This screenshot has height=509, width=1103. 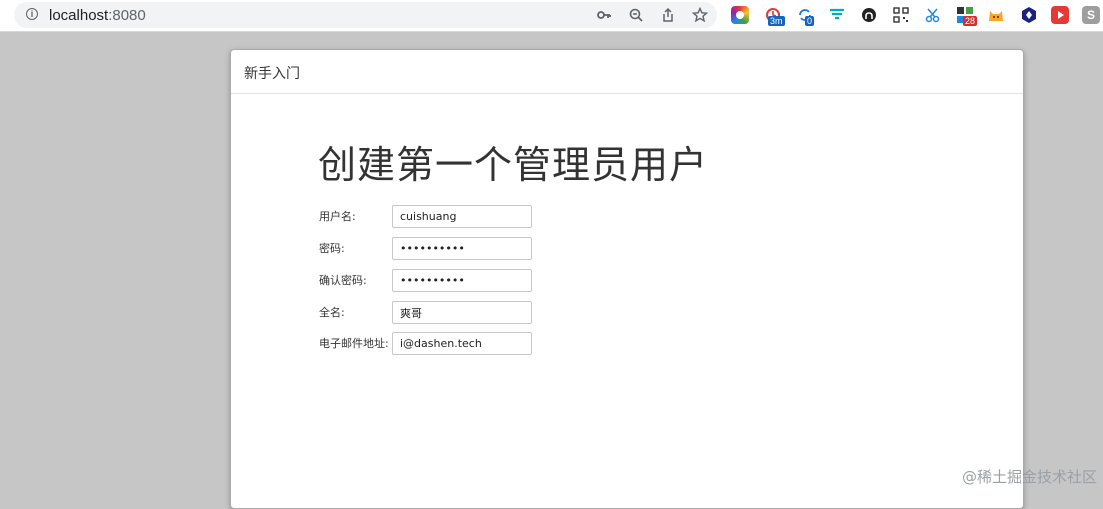 I want to click on url-text: localhost:8080, so click(x=97, y=15).